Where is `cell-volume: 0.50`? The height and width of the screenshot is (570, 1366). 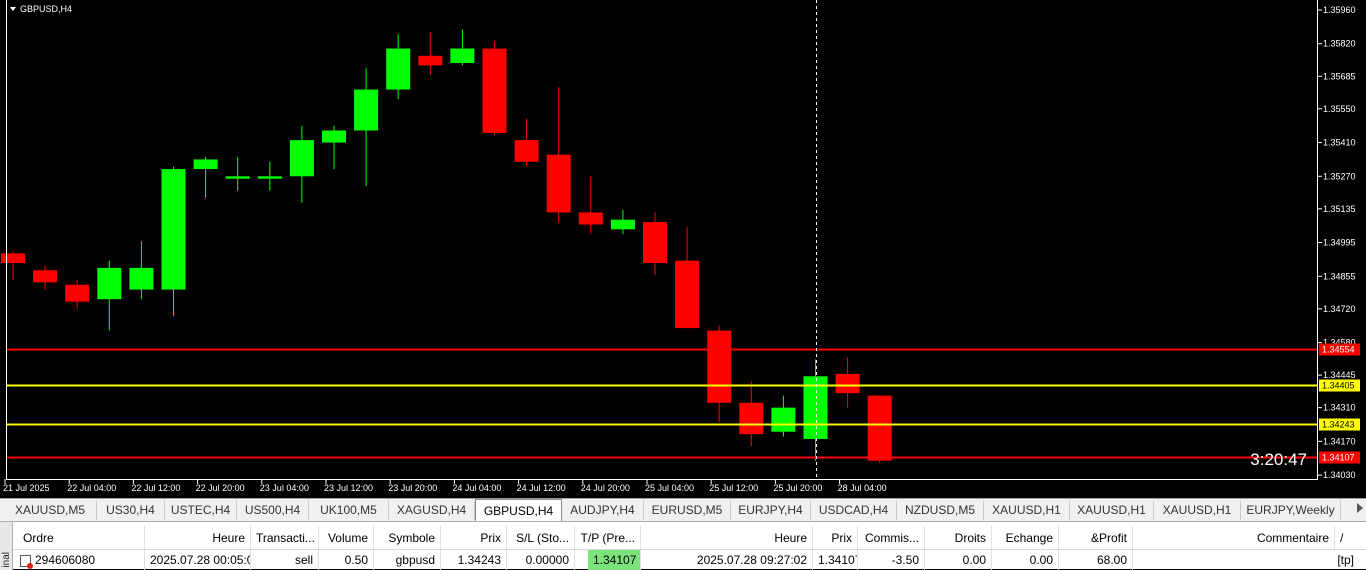
cell-volume: 0.50 is located at coordinates (346, 560).